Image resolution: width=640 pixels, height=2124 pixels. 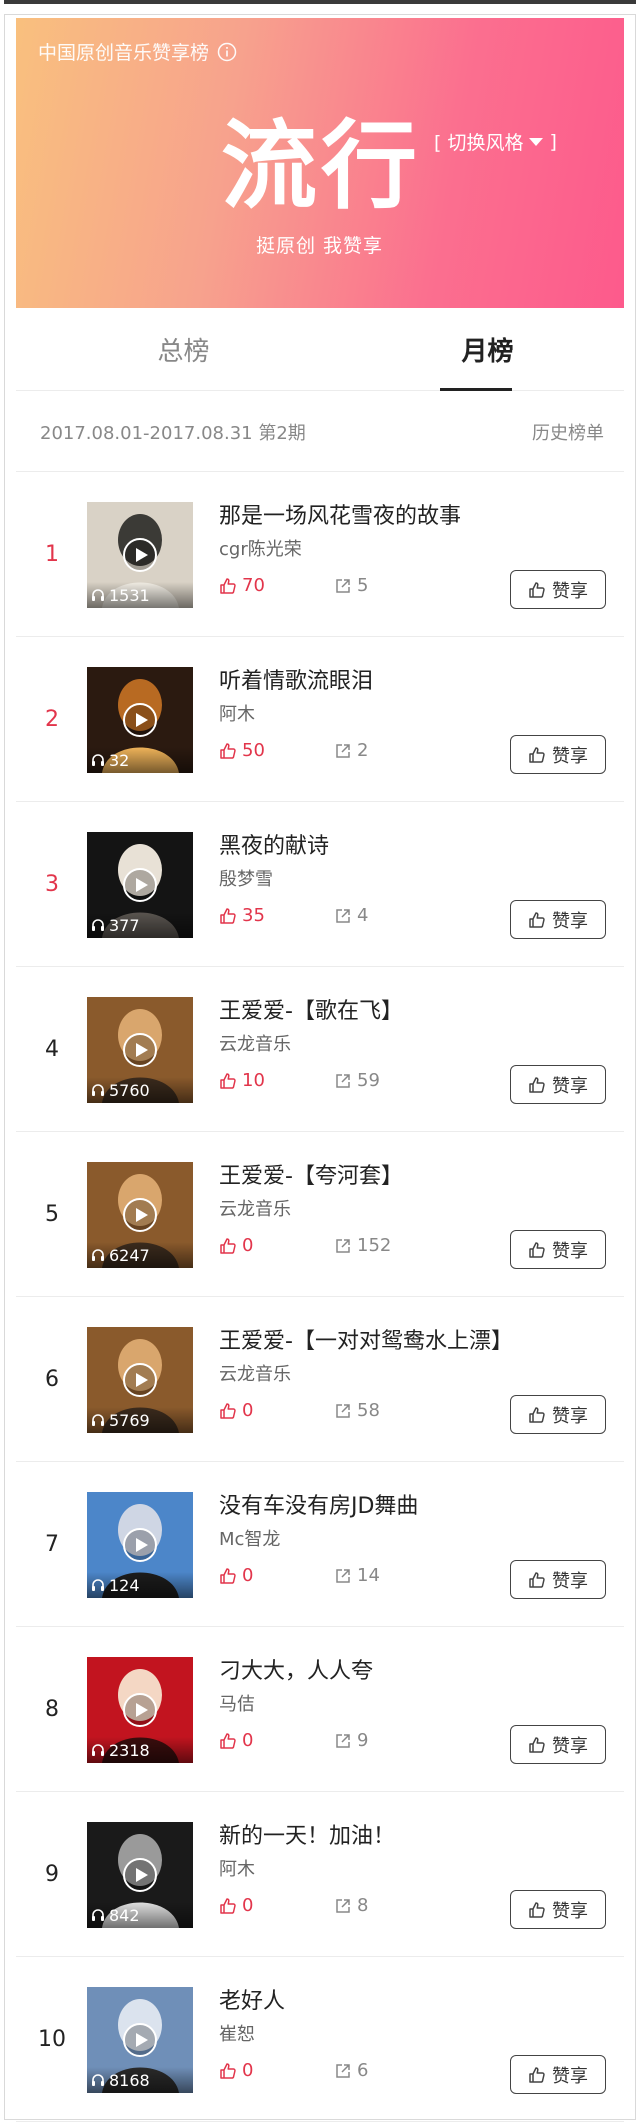 What do you see at coordinates (140, 1420) in the screenshot?
I see `play-count: 5769` at bounding box center [140, 1420].